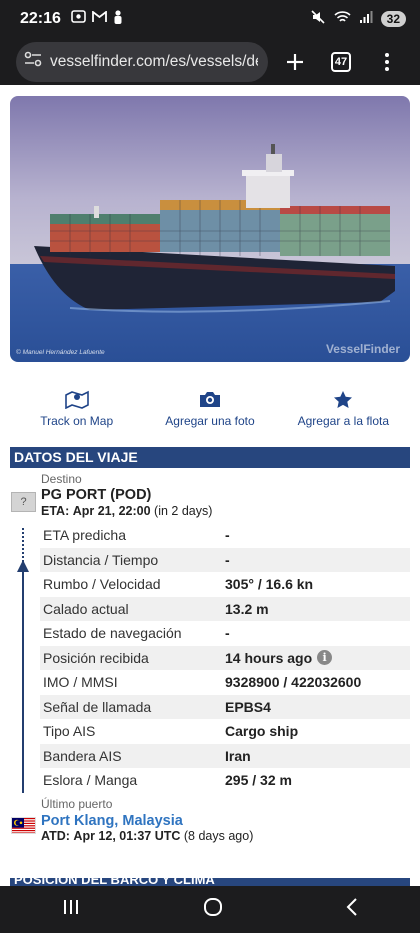 The width and height of the screenshot is (420, 933). What do you see at coordinates (85, 535) in the screenshot?
I see `row-key: ETA predicha` at bounding box center [85, 535].